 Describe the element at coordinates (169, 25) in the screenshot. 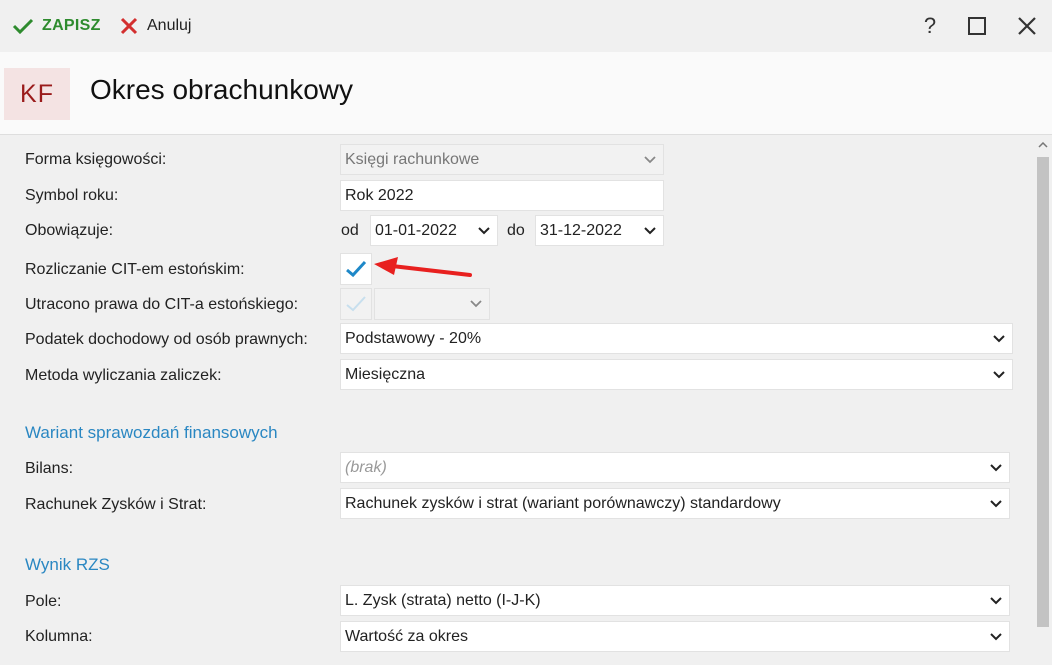

I see `cancel-button-label: Anuluj` at that location.